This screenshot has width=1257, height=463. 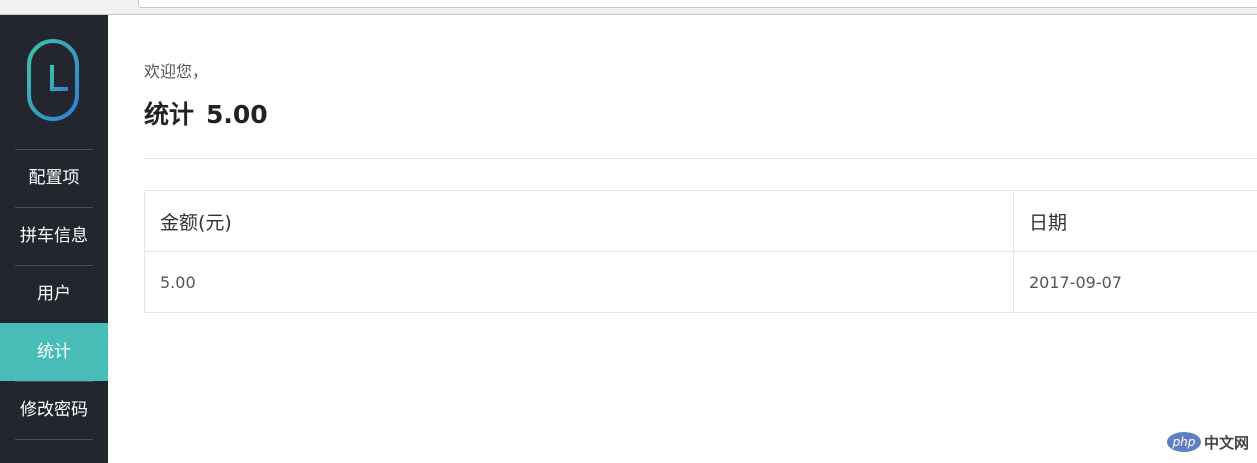 I want to click on sidebar: 配置项 拼车信息 用户 统计 修改密码, so click(x=54, y=239).